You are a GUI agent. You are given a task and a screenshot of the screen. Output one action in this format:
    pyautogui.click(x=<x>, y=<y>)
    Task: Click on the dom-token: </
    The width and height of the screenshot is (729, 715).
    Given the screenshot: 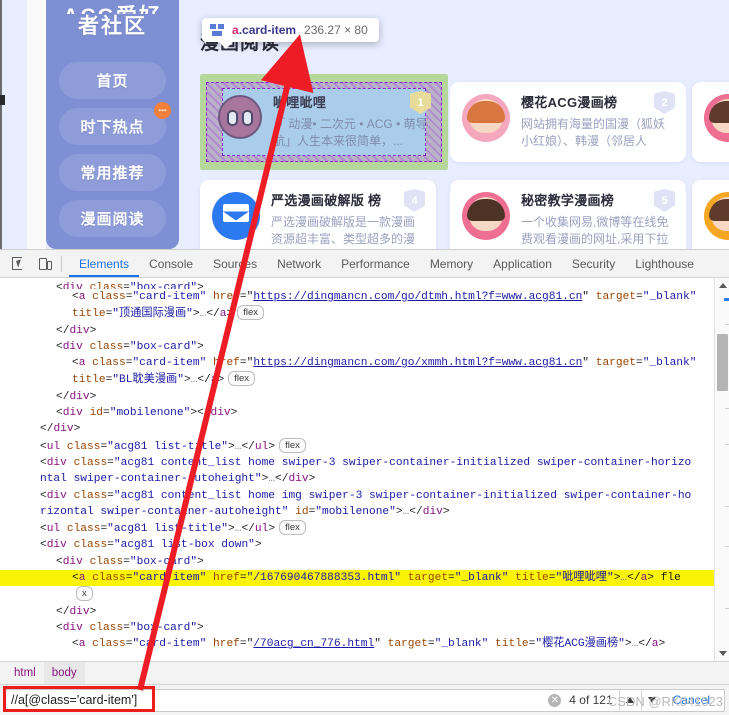 What is the action you would take?
    pyautogui.click(x=204, y=380)
    